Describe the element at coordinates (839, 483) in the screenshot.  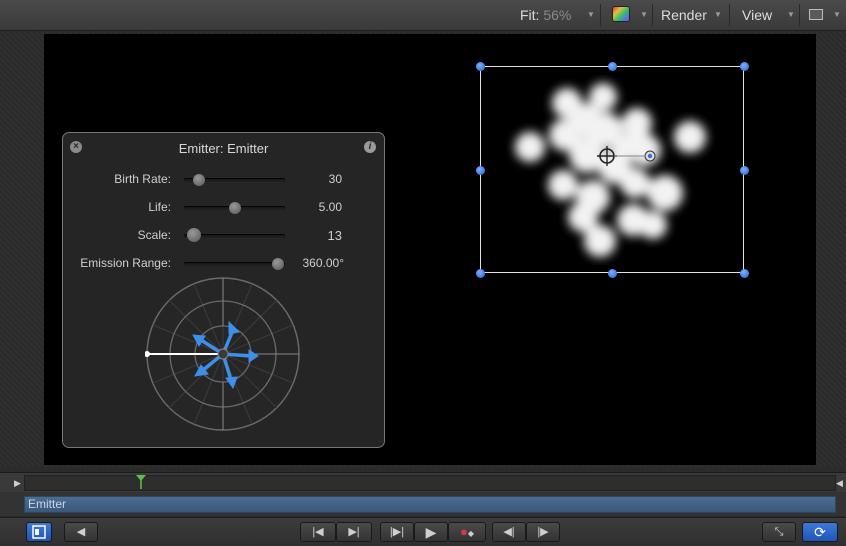
I see `play-range-out-icon: ◀` at that location.